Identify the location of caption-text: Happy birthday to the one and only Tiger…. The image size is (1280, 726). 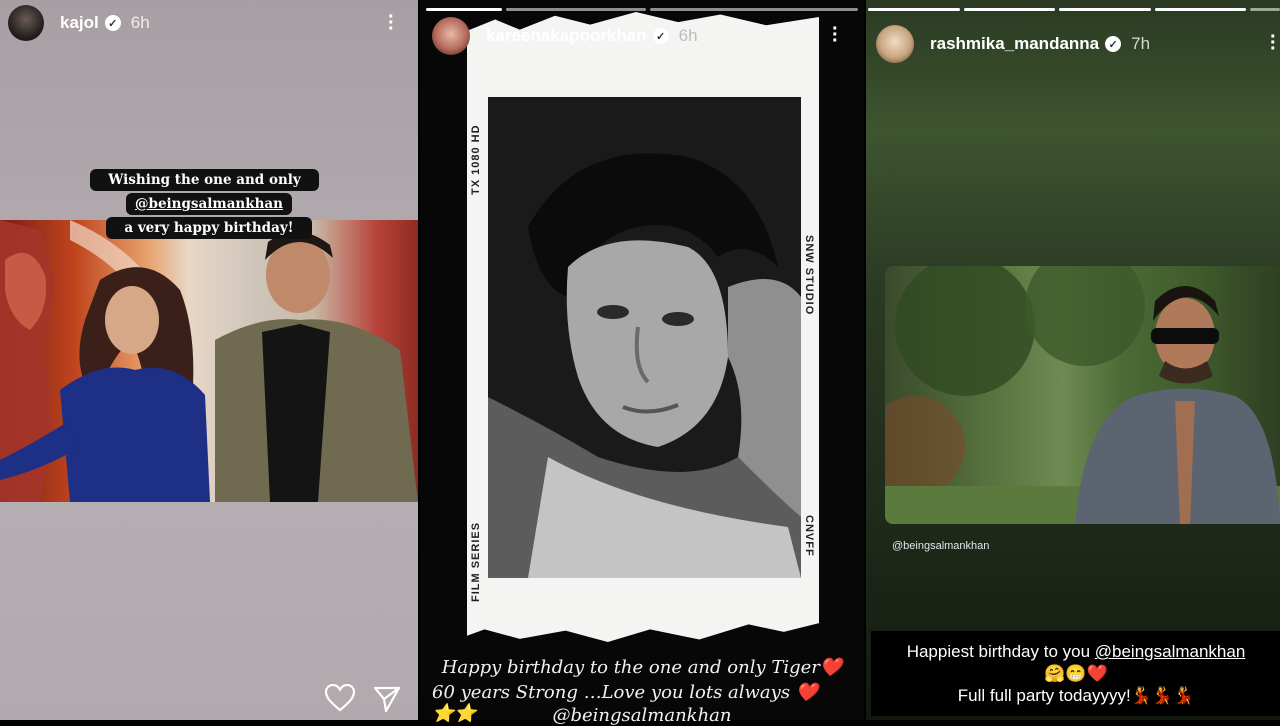
(642, 667).